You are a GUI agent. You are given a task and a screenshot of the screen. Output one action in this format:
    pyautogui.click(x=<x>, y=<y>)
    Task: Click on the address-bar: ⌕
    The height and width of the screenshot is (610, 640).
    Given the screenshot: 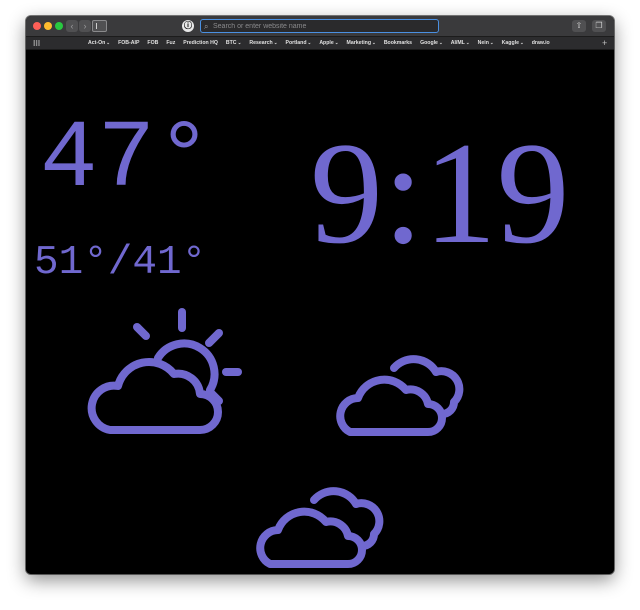 What is the action you would take?
    pyautogui.click(x=319, y=26)
    